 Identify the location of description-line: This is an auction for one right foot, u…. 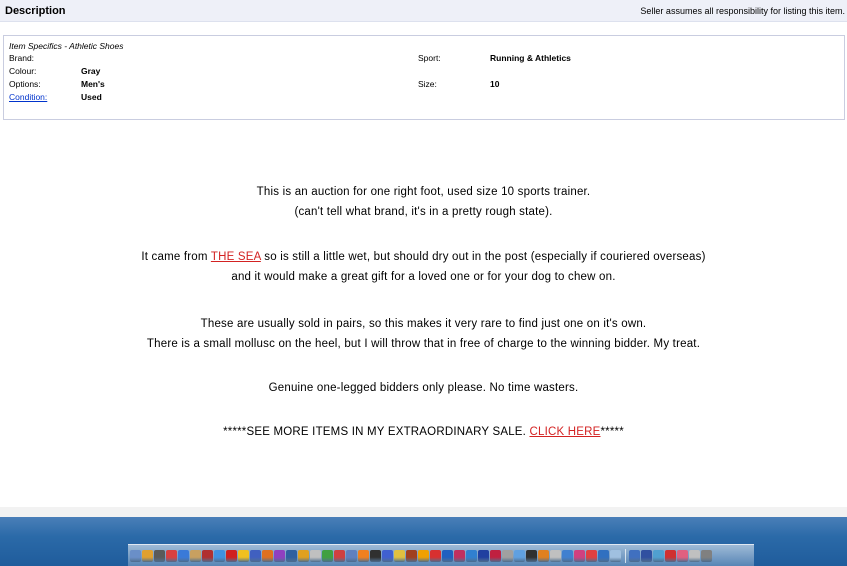
(423, 192).